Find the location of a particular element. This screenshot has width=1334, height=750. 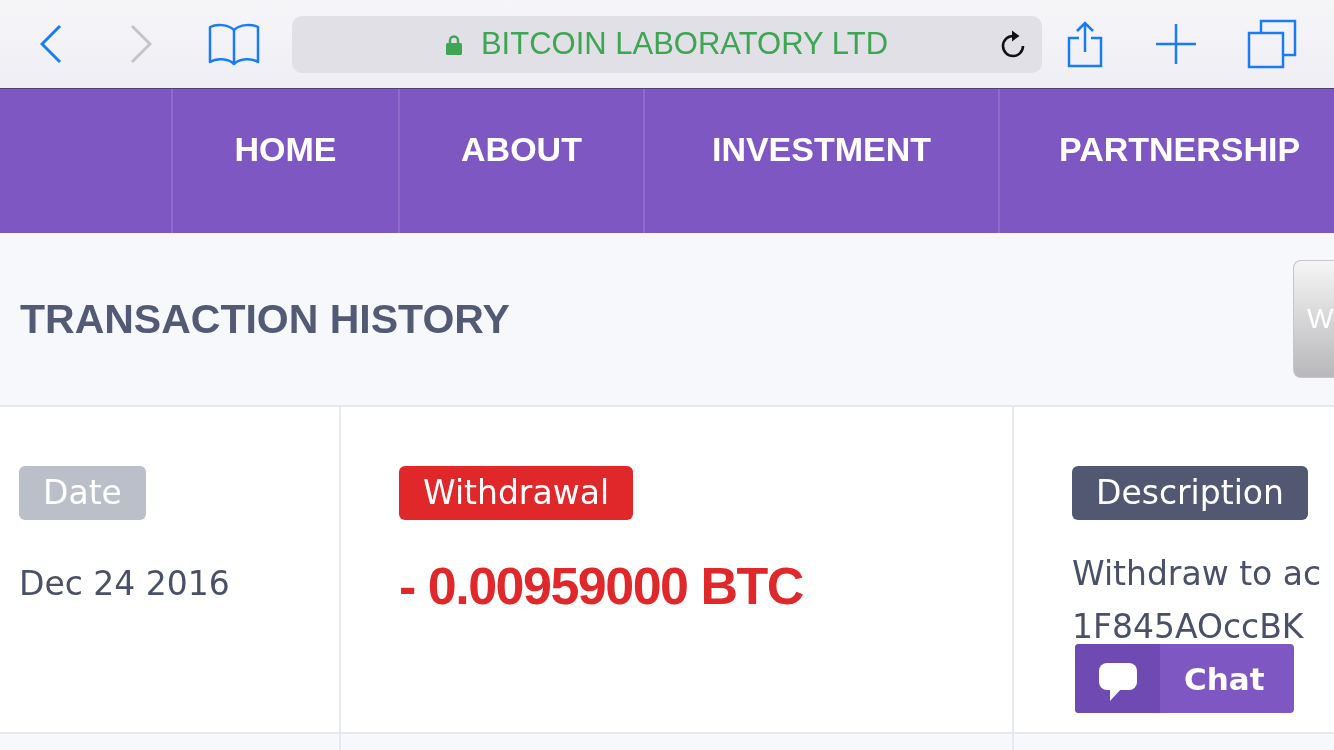

plus-icon is located at coordinates (1176, 44).